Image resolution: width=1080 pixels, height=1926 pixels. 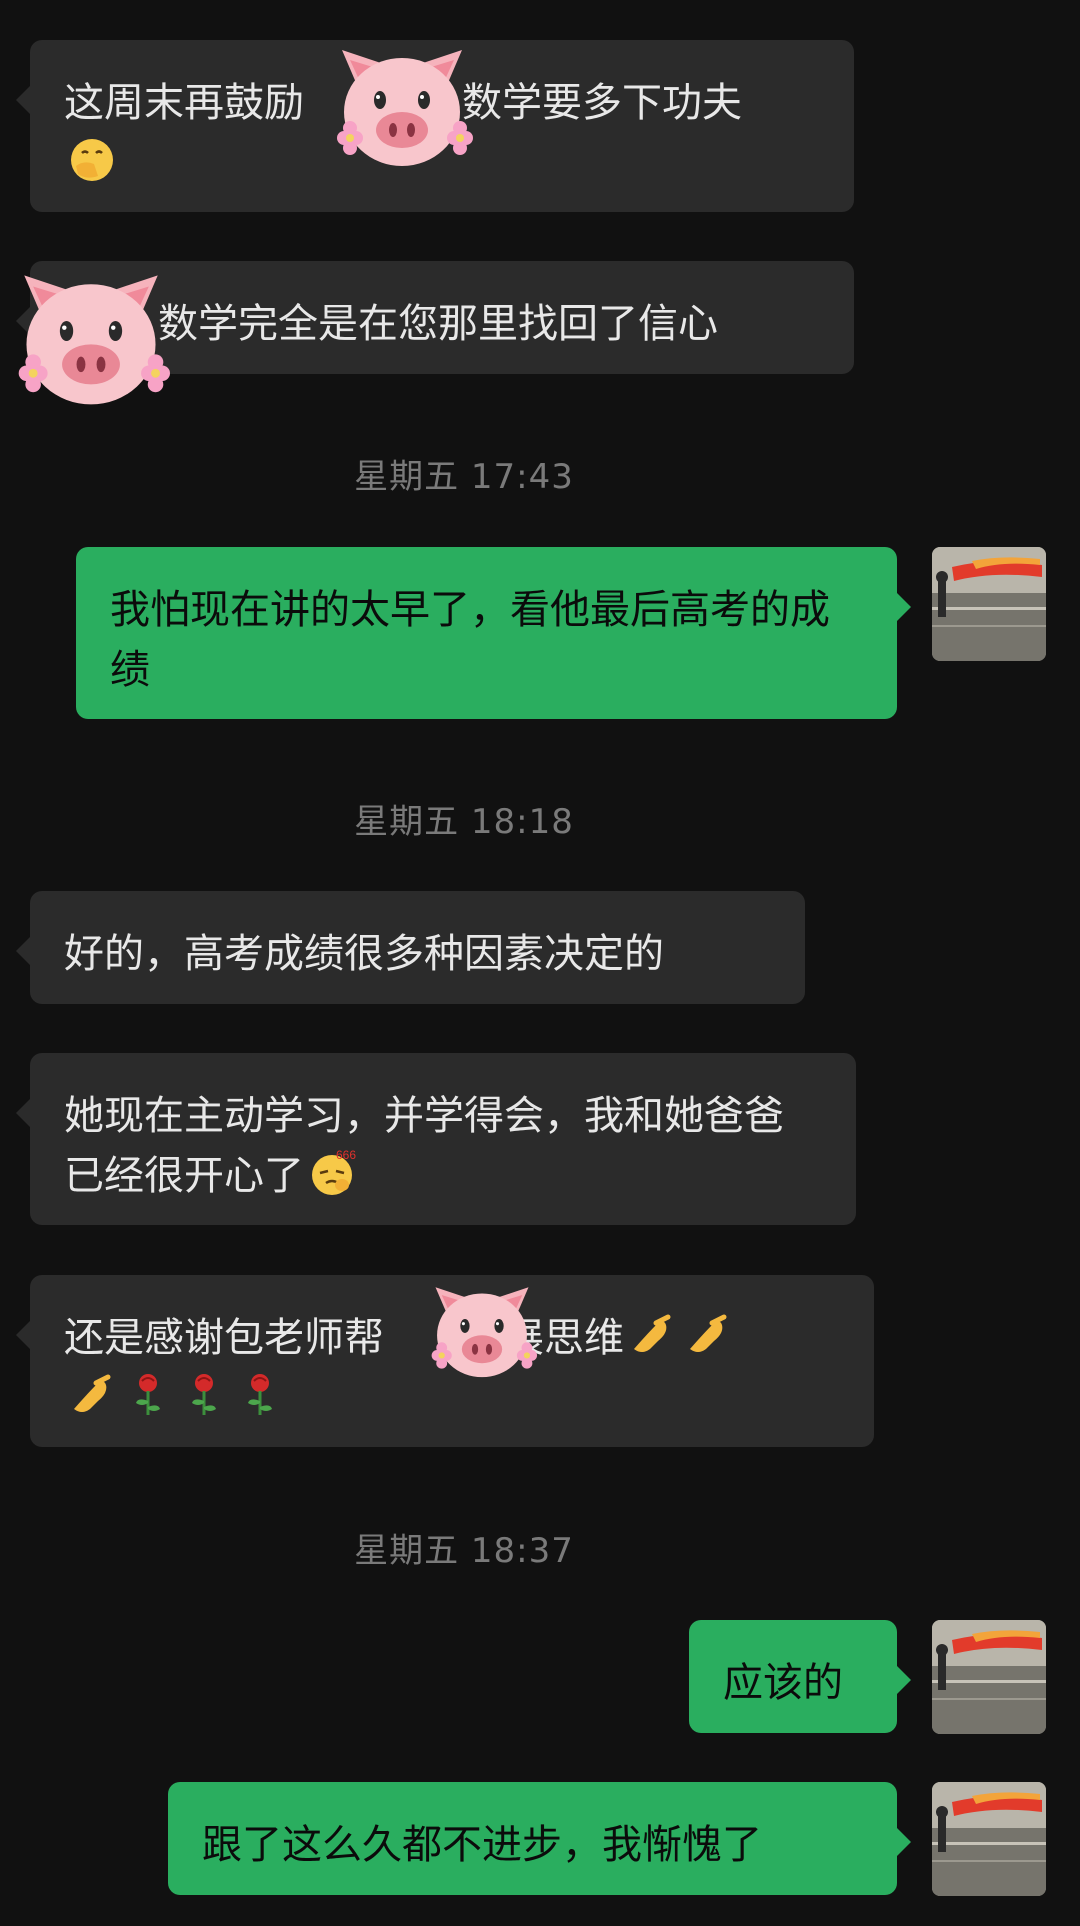 I want to click on message-bubble-outgoing-2: 应该的, so click(x=800, y=1676).